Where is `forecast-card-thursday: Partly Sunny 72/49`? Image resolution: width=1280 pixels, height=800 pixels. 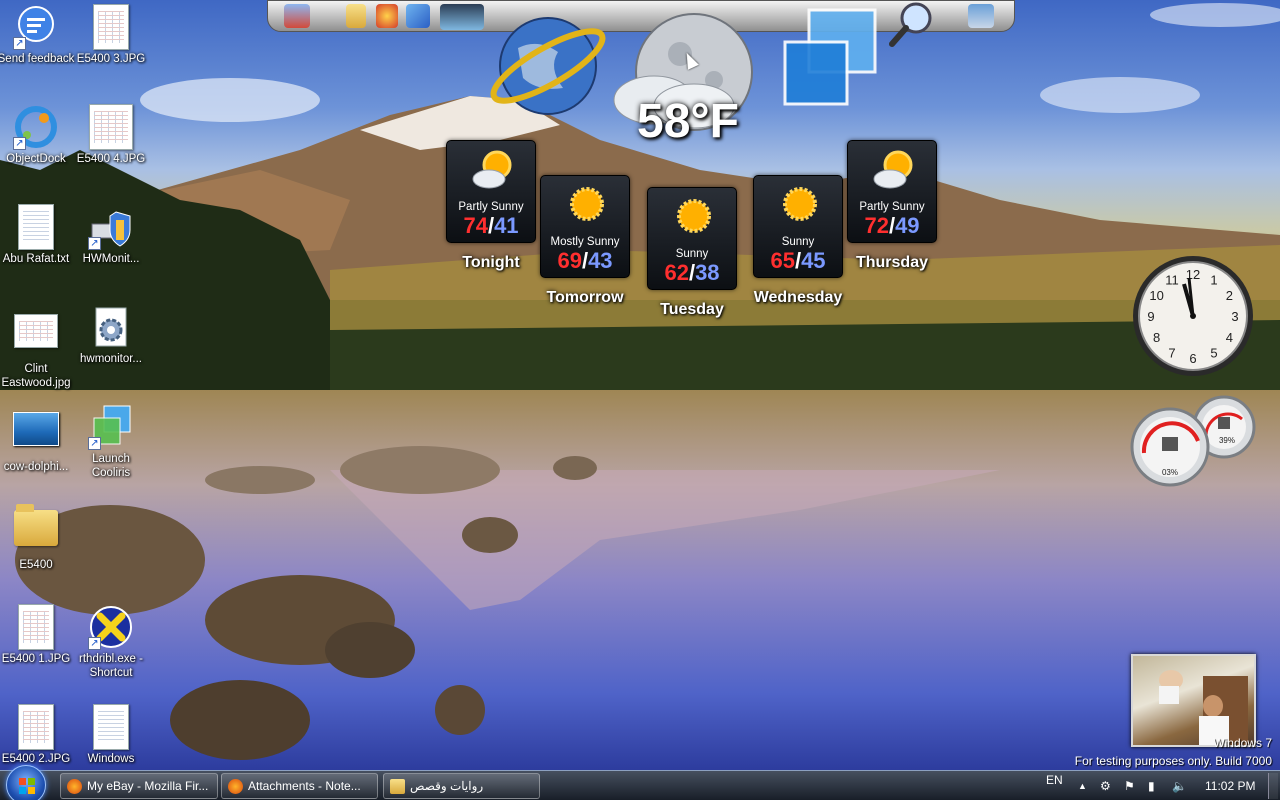 forecast-card-thursday: Partly Sunny 72/49 is located at coordinates (892, 191).